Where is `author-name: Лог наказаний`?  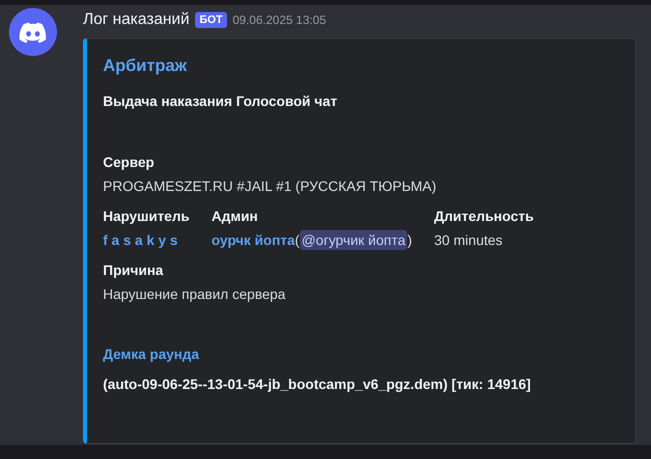 author-name: Лог наказаний is located at coordinates (136, 20).